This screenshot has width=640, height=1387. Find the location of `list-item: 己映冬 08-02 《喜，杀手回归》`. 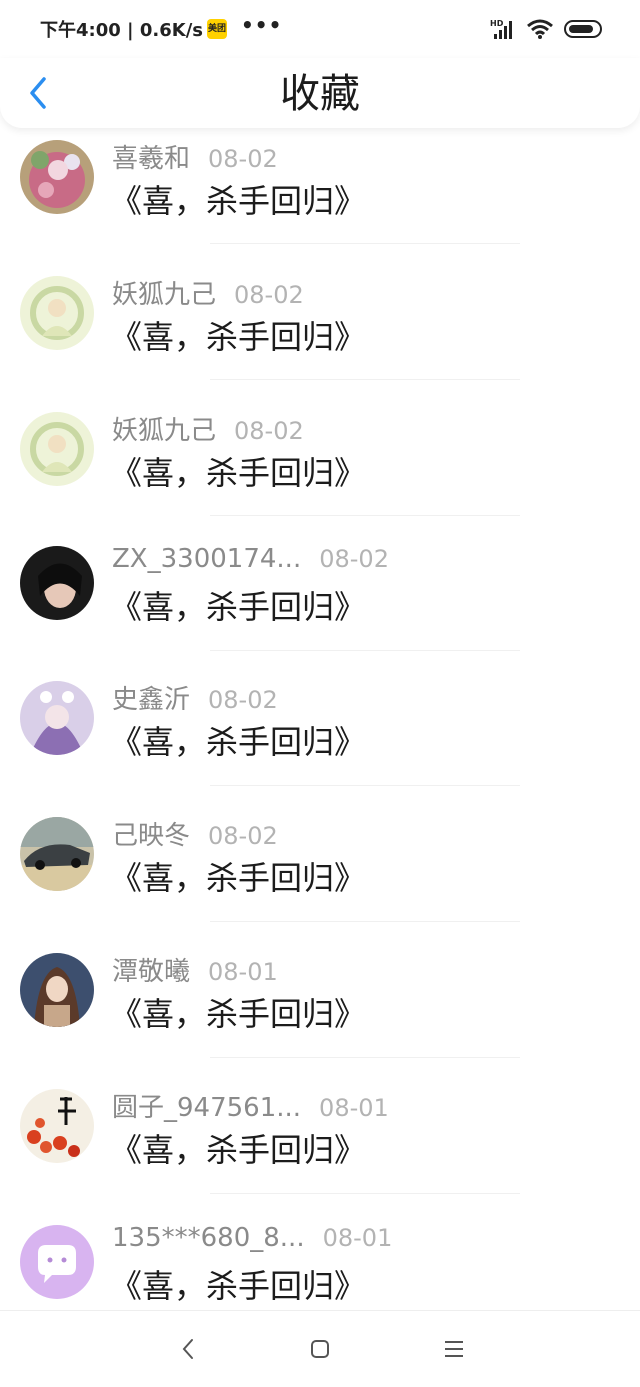

list-item: 己映冬 08-02 《喜，杀手回归》 is located at coordinates (320, 875).